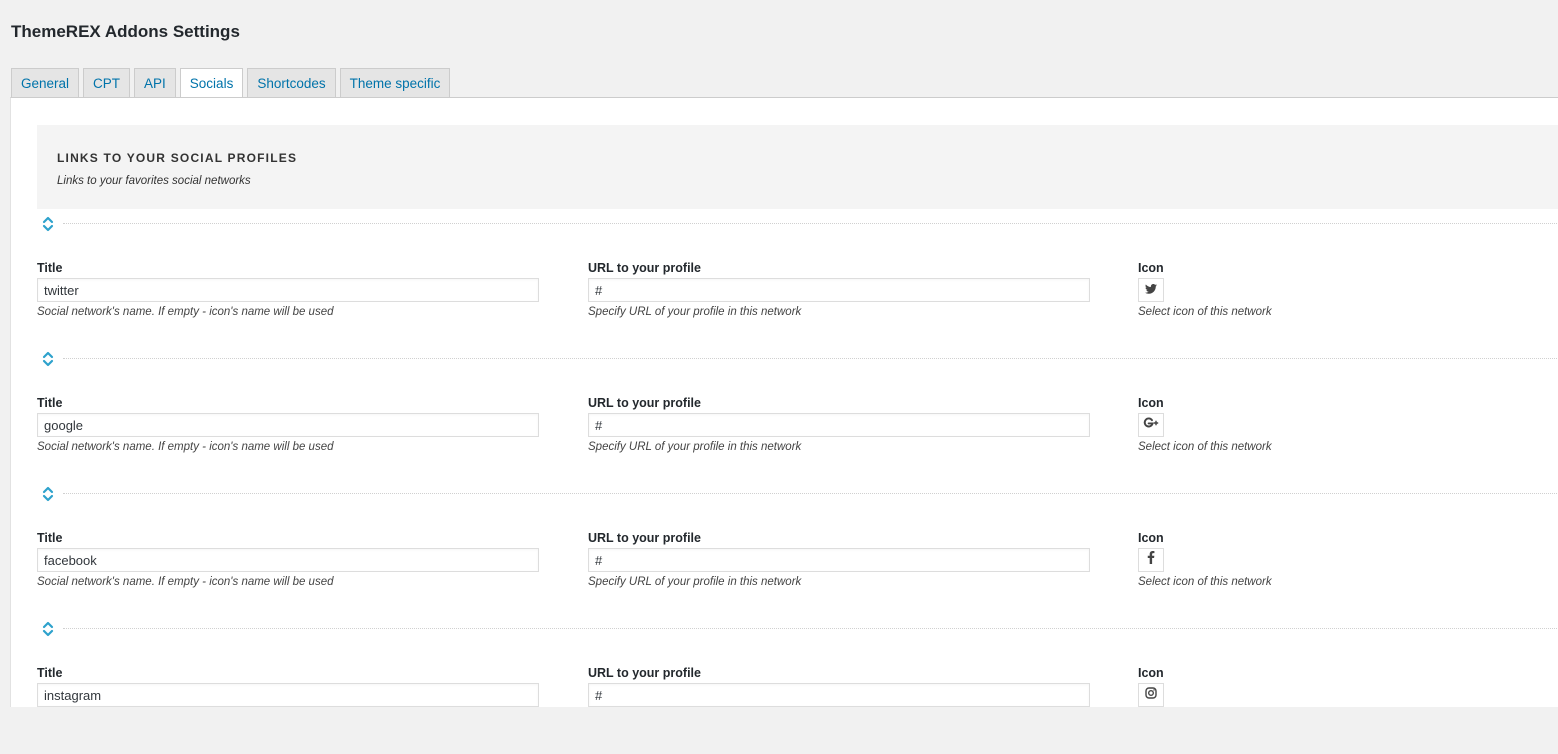 The width and height of the screenshot is (1558, 754). I want to click on page-title: ThemeREX Addons Settings, so click(125, 31).